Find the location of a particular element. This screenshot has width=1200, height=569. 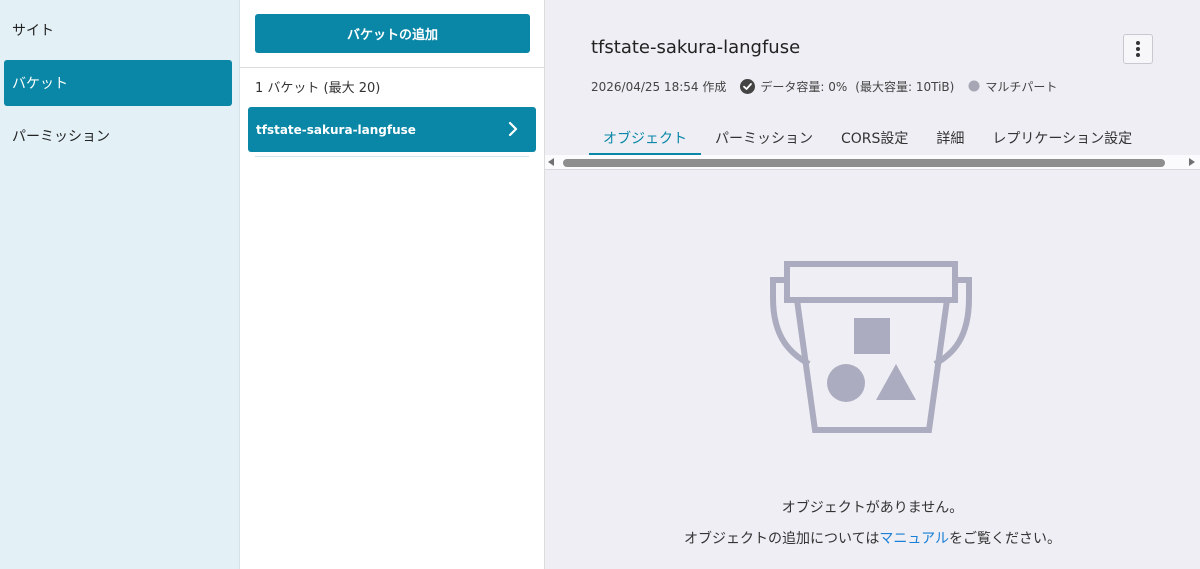

tab-details: 詳細 is located at coordinates (950, 139).